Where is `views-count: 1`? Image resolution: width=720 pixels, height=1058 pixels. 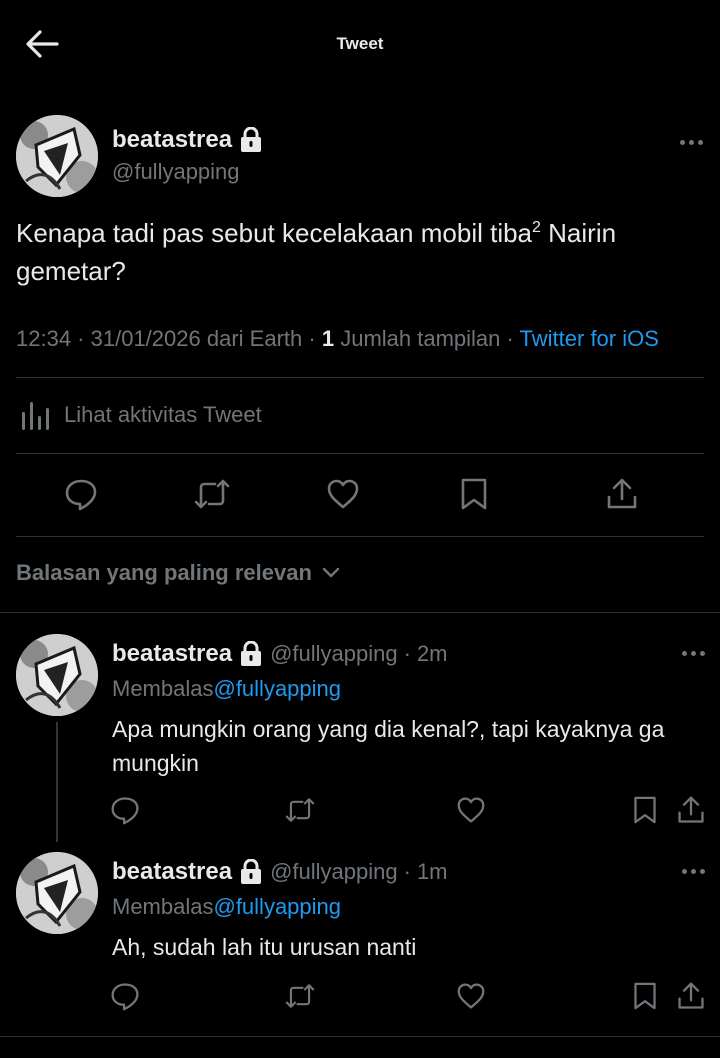
views-count: 1 is located at coordinates (328, 338).